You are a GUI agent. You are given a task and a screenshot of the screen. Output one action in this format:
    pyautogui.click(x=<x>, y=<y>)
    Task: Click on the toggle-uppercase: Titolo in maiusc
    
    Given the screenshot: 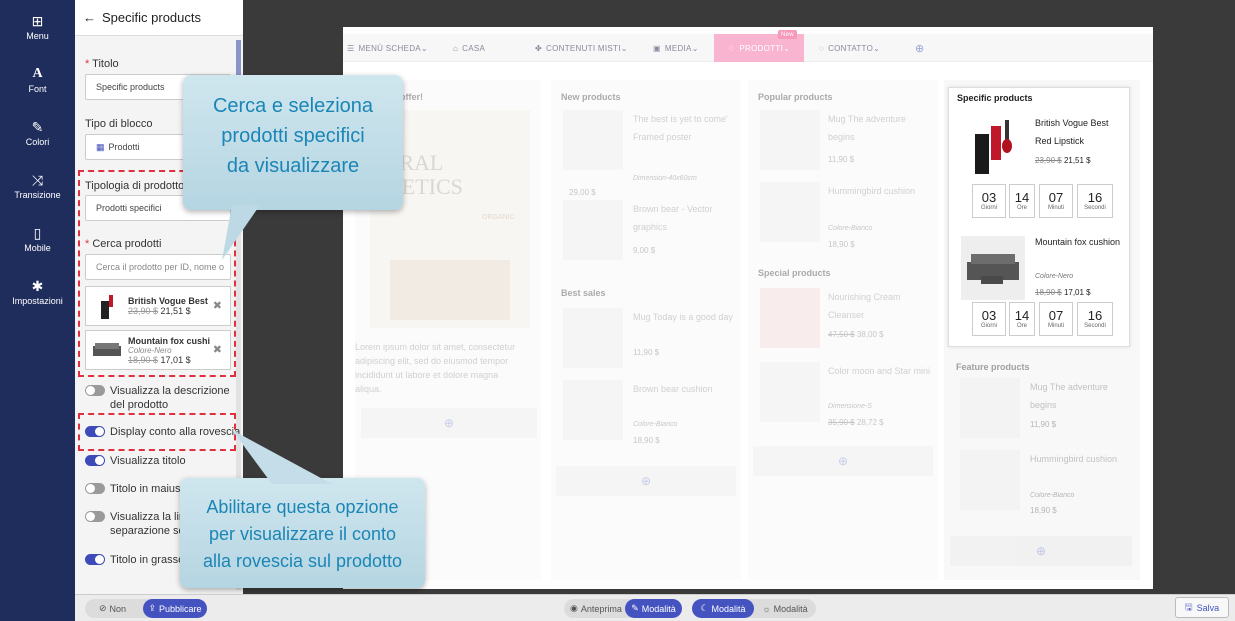 What is the action you would take?
    pyautogui.click(x=135, y=489)
    